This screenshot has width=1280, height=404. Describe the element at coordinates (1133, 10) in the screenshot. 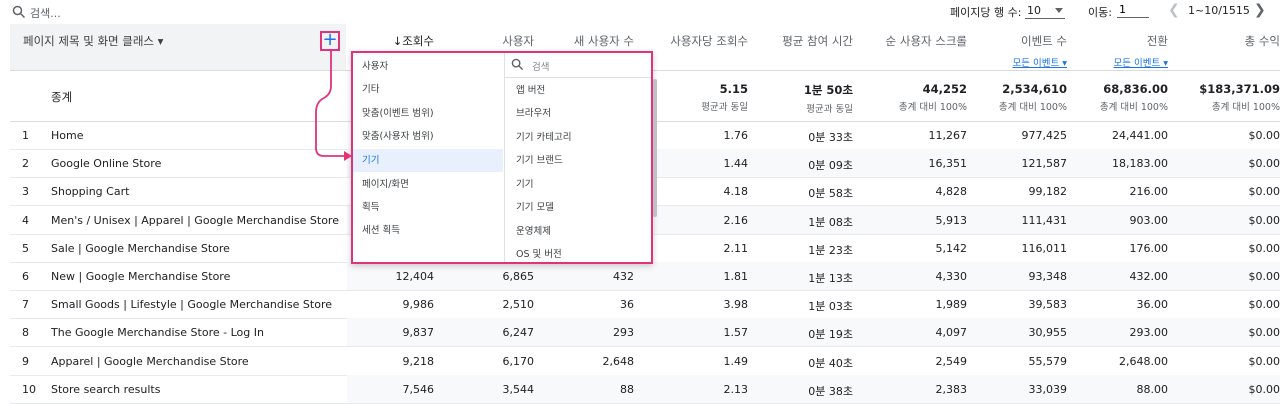

I see `goto-page-input` at that location.